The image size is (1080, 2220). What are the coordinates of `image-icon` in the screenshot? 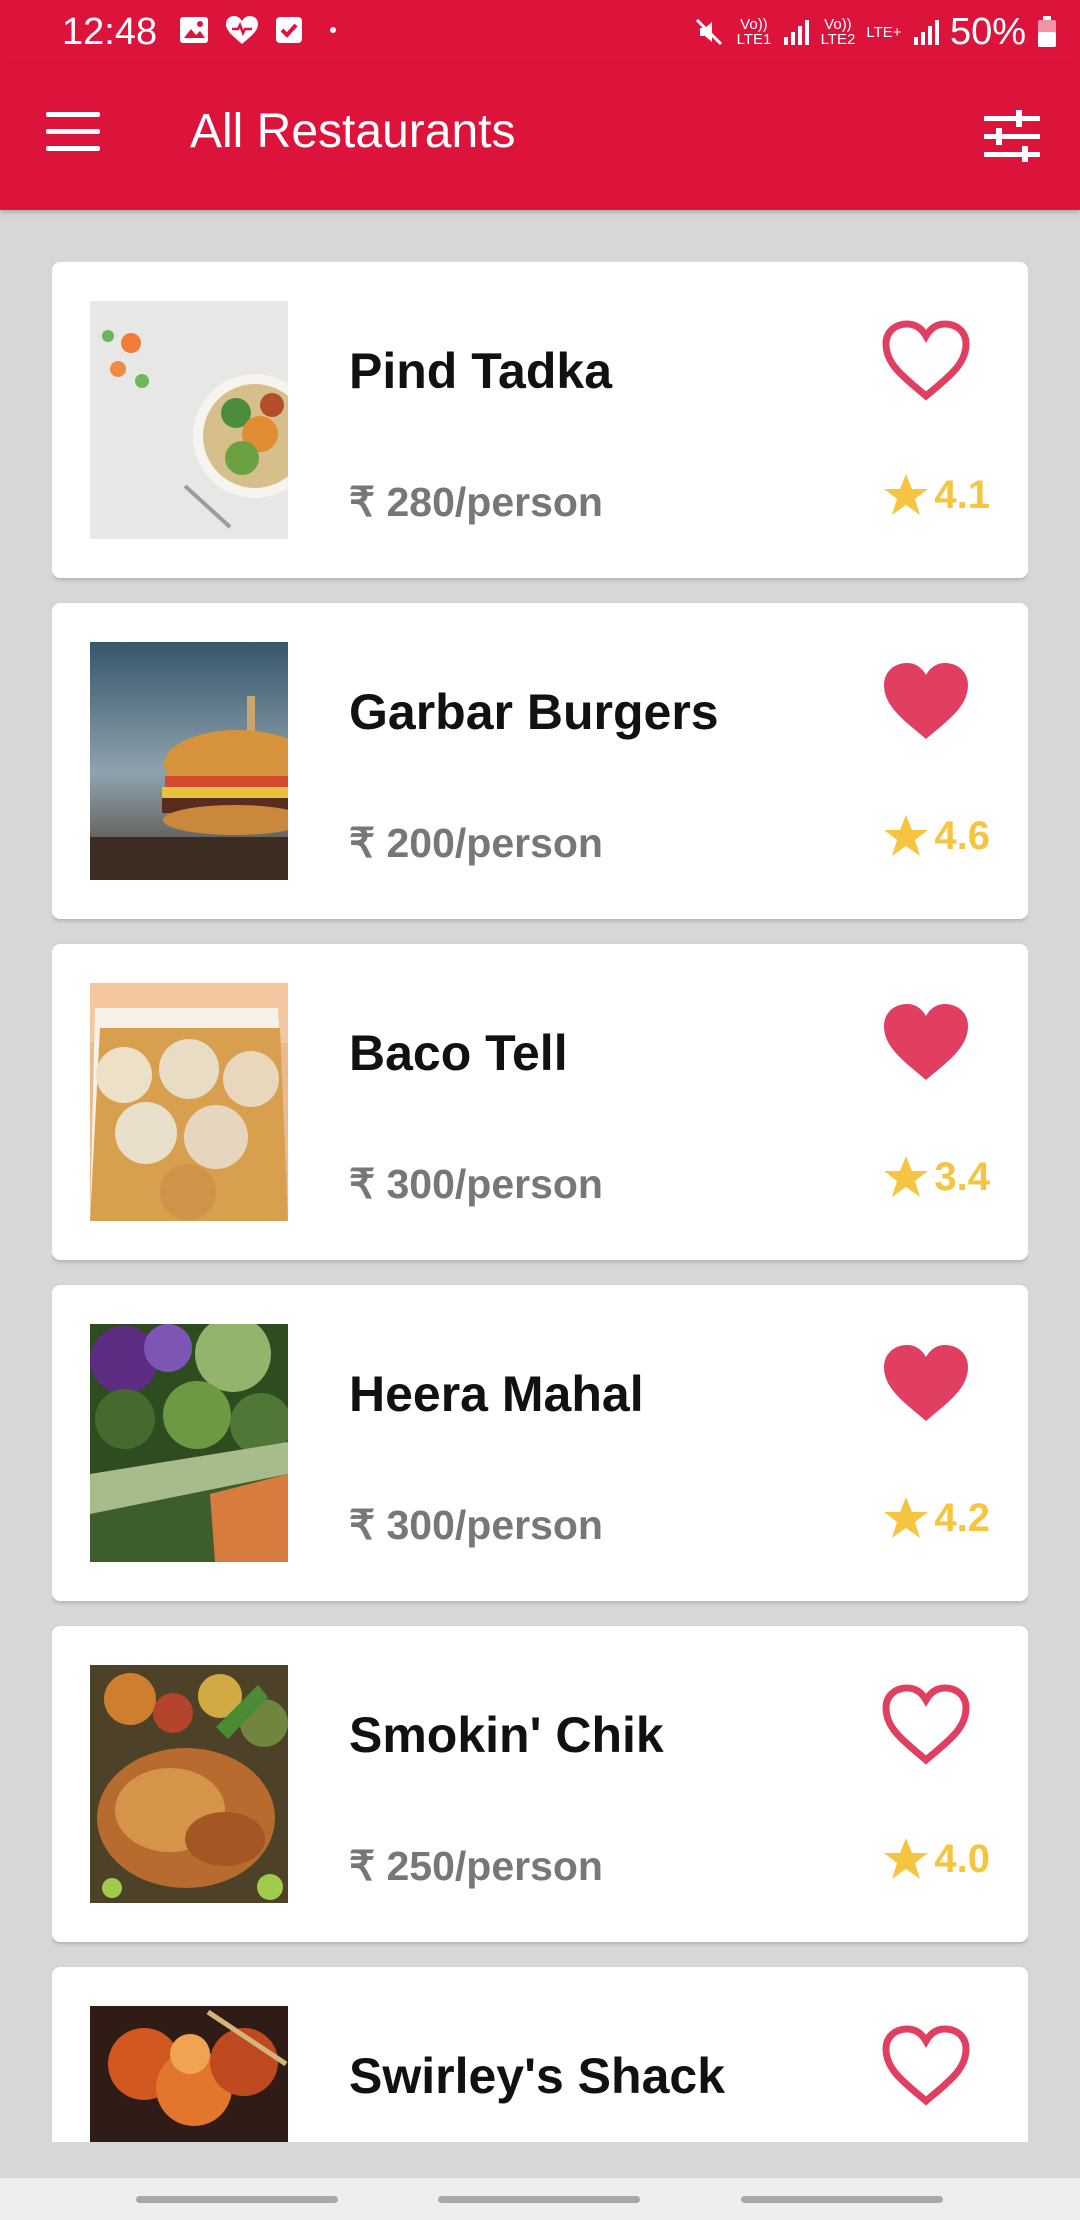 It's located at (194, 30).